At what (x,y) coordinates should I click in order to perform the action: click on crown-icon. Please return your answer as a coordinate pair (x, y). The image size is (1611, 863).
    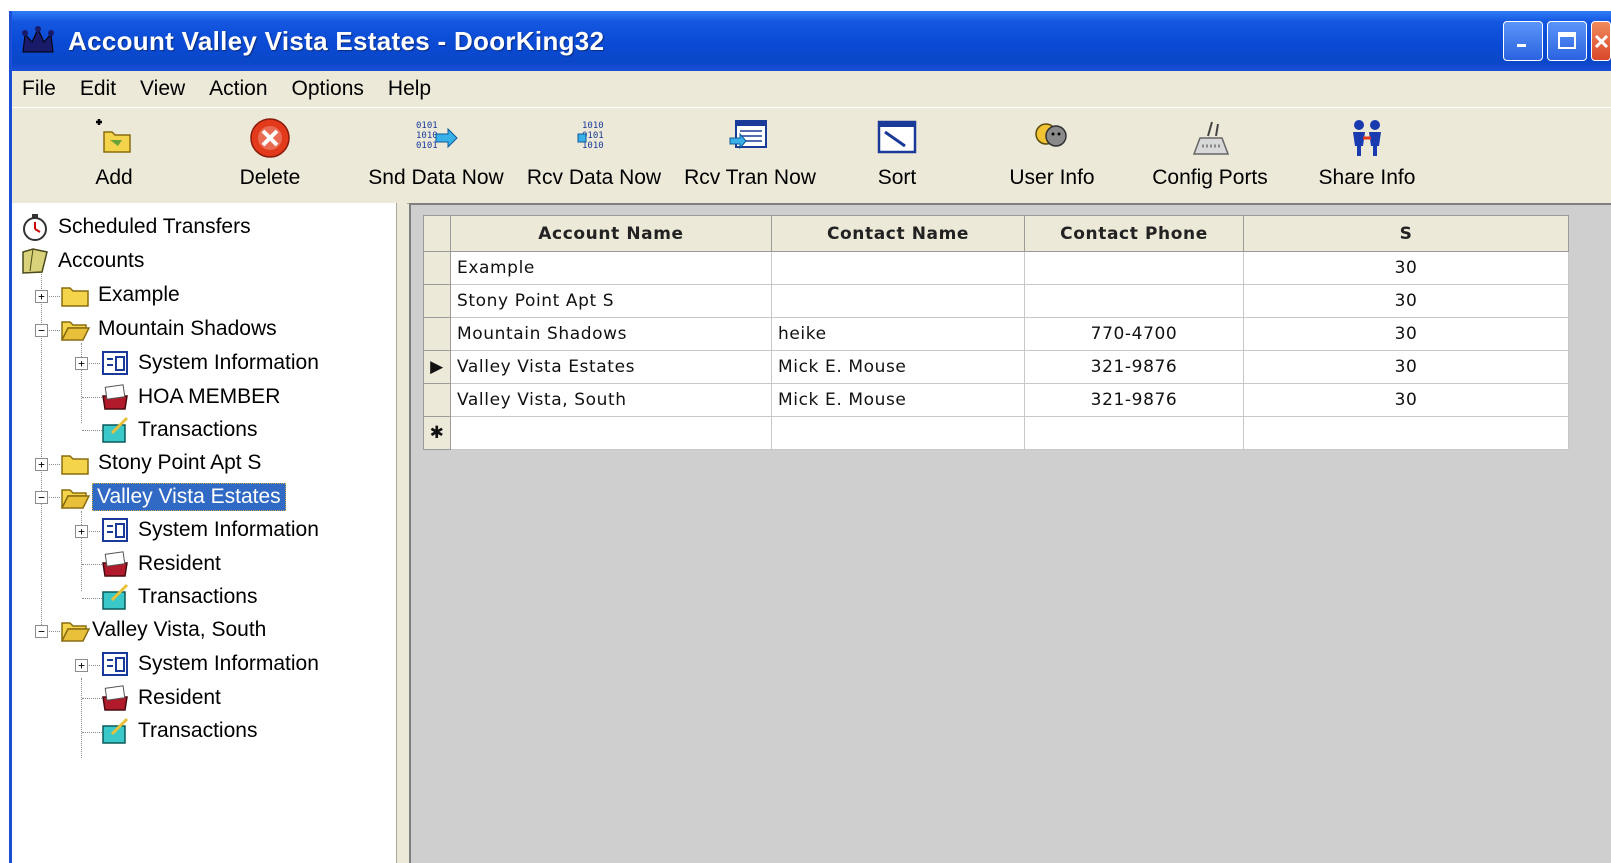
    Looking at the image, I should click on (38, 41).